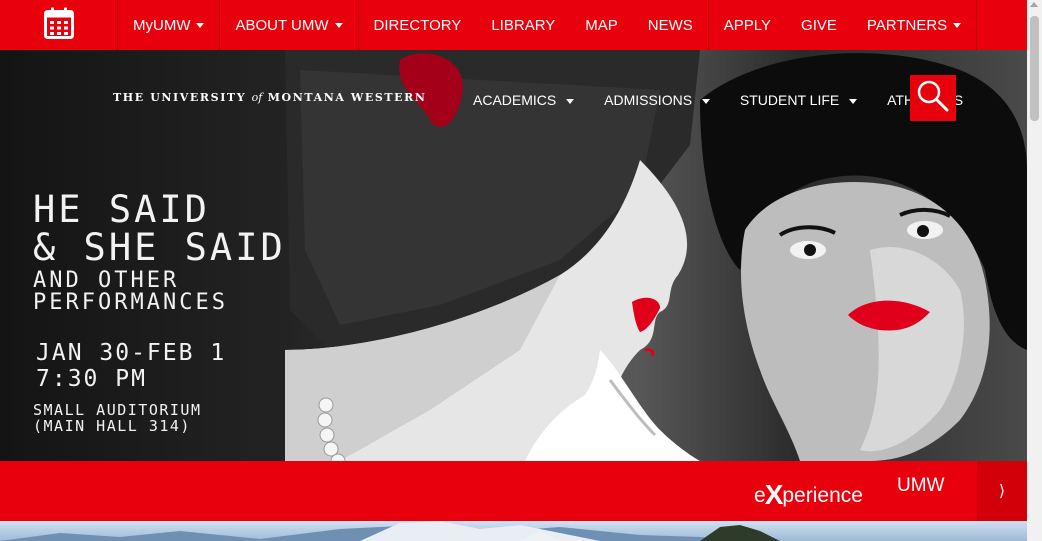 The height and width of the screenshot is (541, 1042). I want to click on event-subtitle-line2: PERFORMANCES, so click(130, 302).